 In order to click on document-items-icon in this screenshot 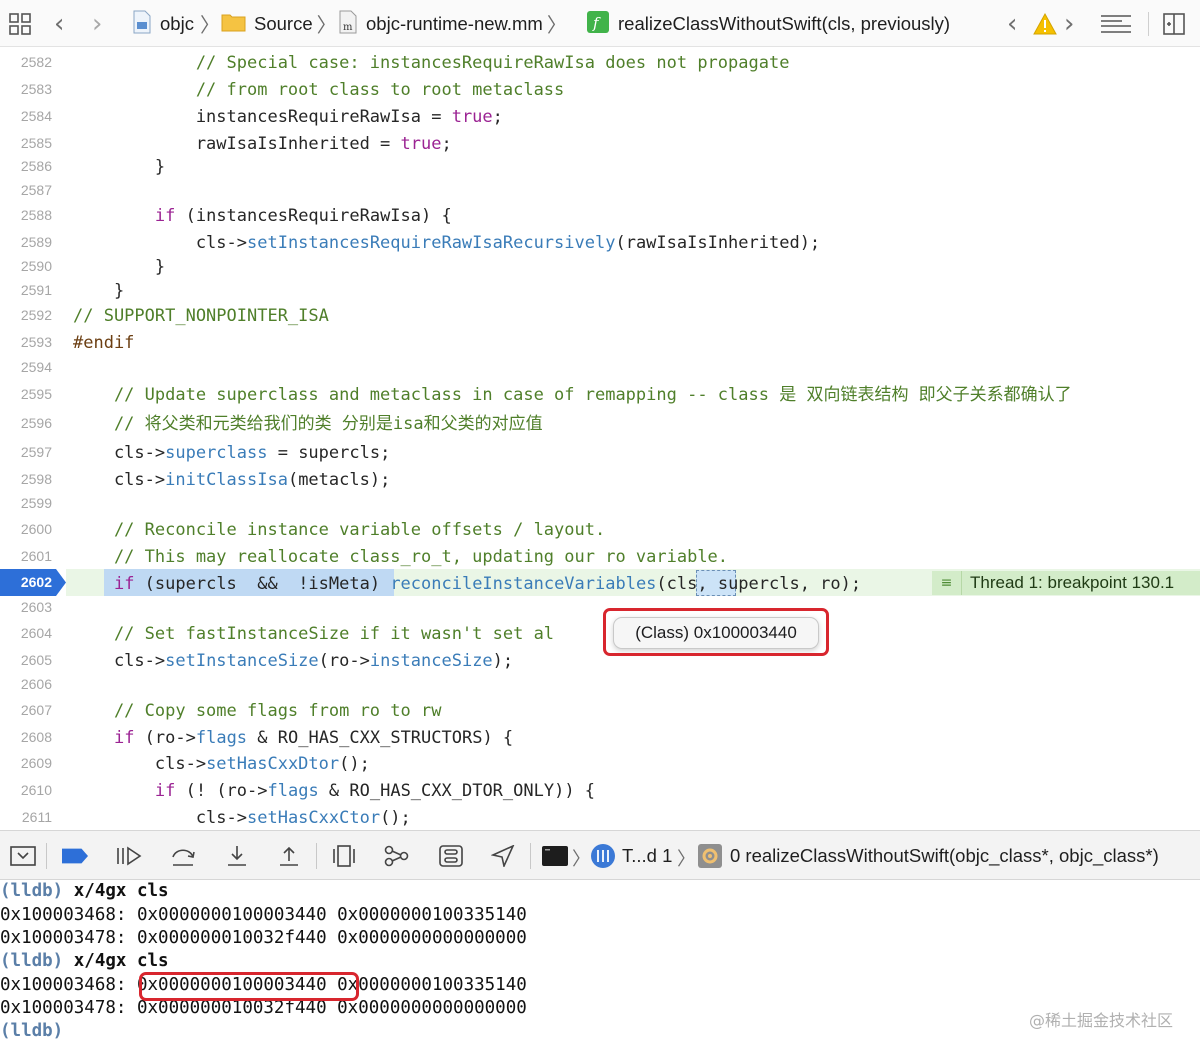, I will do `click(1116, 23)`.